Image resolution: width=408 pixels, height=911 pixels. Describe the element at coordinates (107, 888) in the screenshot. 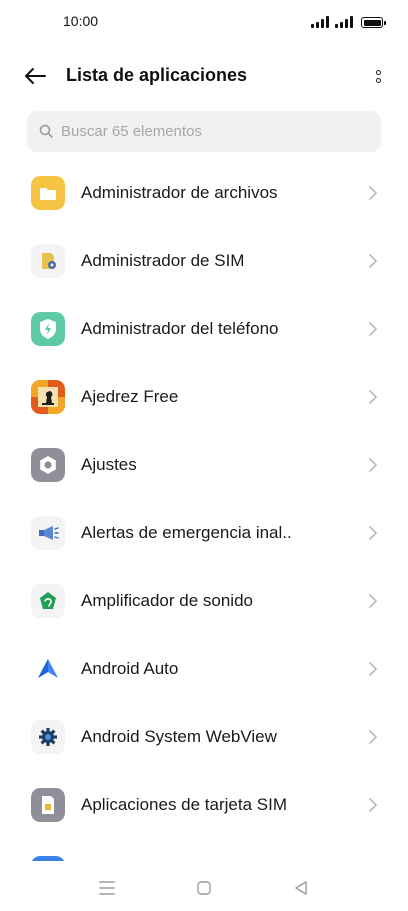

I see `recent-apps-icon` at that location.